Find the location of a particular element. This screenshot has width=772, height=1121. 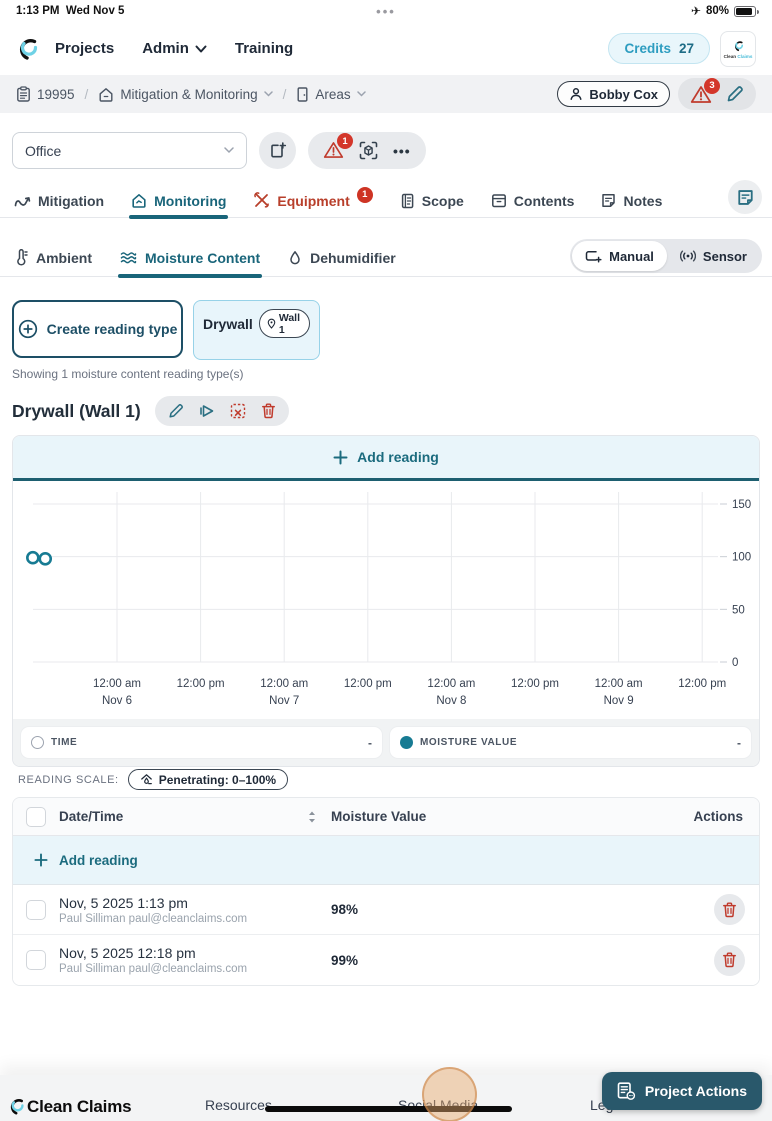

battery-icon is located at coordinates (746, 11).